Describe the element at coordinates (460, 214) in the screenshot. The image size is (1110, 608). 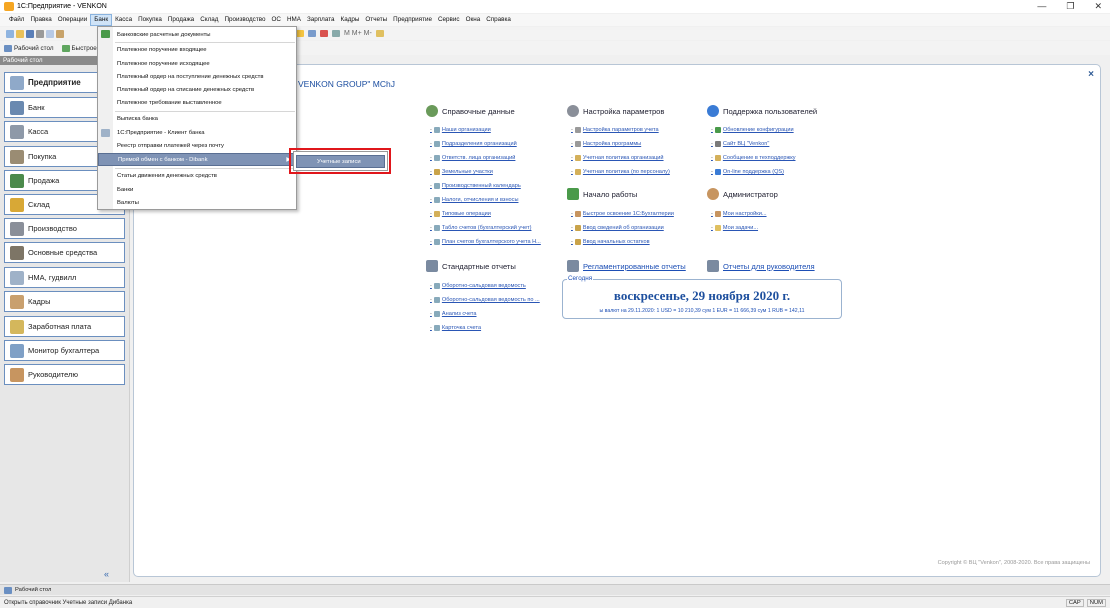
I see `link-typical-operations: - Типовые операции` at that location.